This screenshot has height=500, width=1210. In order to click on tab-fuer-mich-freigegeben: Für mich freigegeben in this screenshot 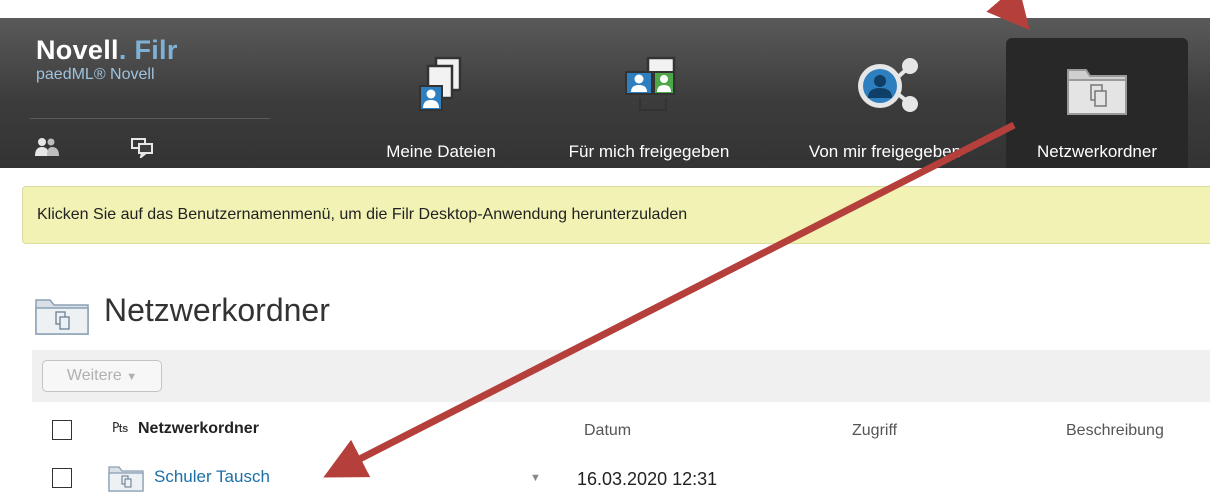, I will do `click(649, 93)`.